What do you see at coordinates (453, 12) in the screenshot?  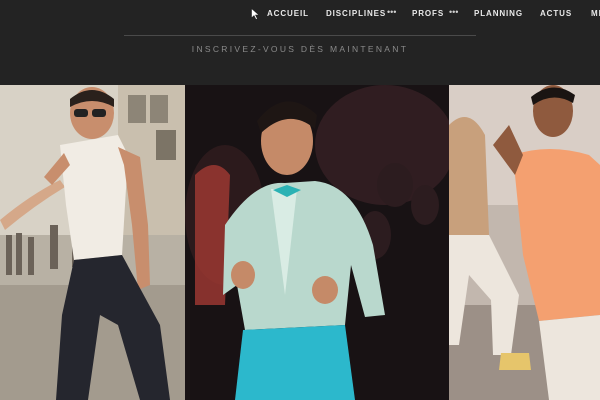 I see `profs-submenu-icon: •••` at bounding box center [453, 12].